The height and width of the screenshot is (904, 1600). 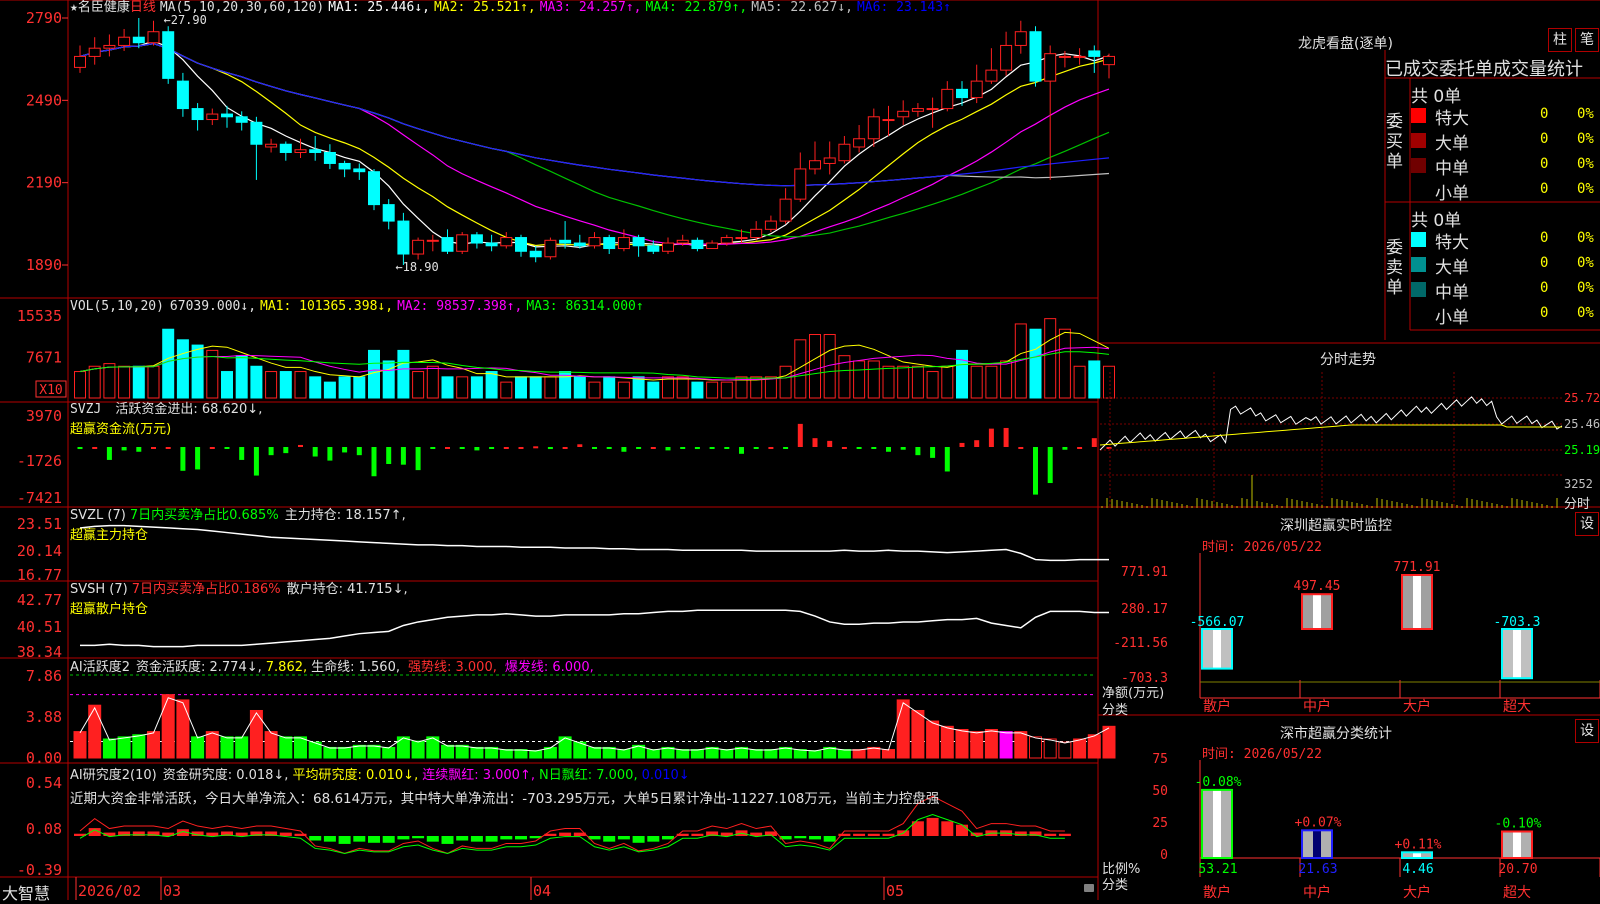 What do you see at coordinates (1560, 40) in the screenshot?
I see `column-view-button: 柱` at bounding box center [1560, 40].